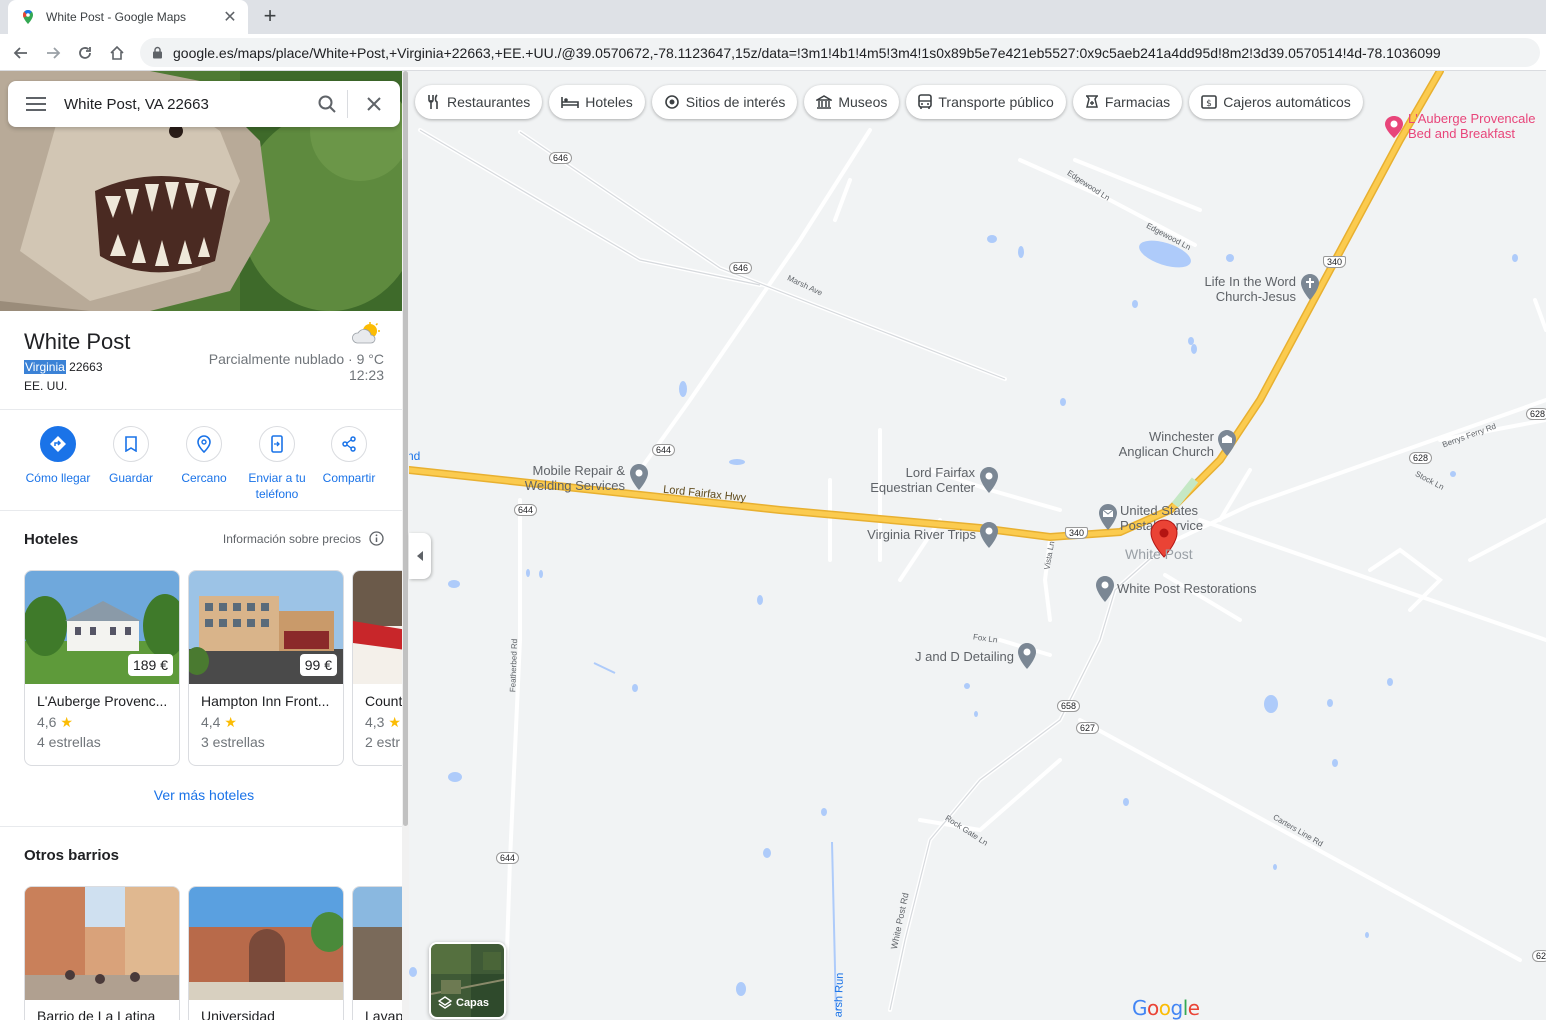 This screenshot has height=1020, width=1546. I want to click on chip-label: Restaurantes, so click(489, 102).